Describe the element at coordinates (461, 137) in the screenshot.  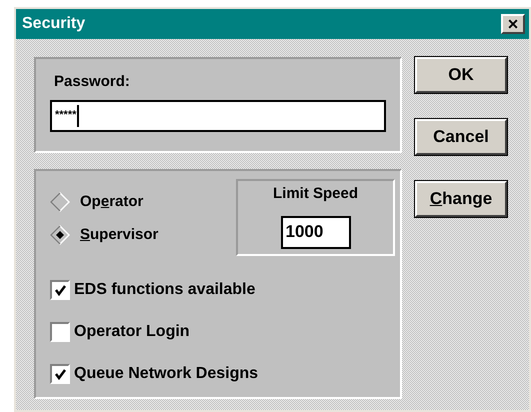
I see `dialog-button: Cancel` at that location.